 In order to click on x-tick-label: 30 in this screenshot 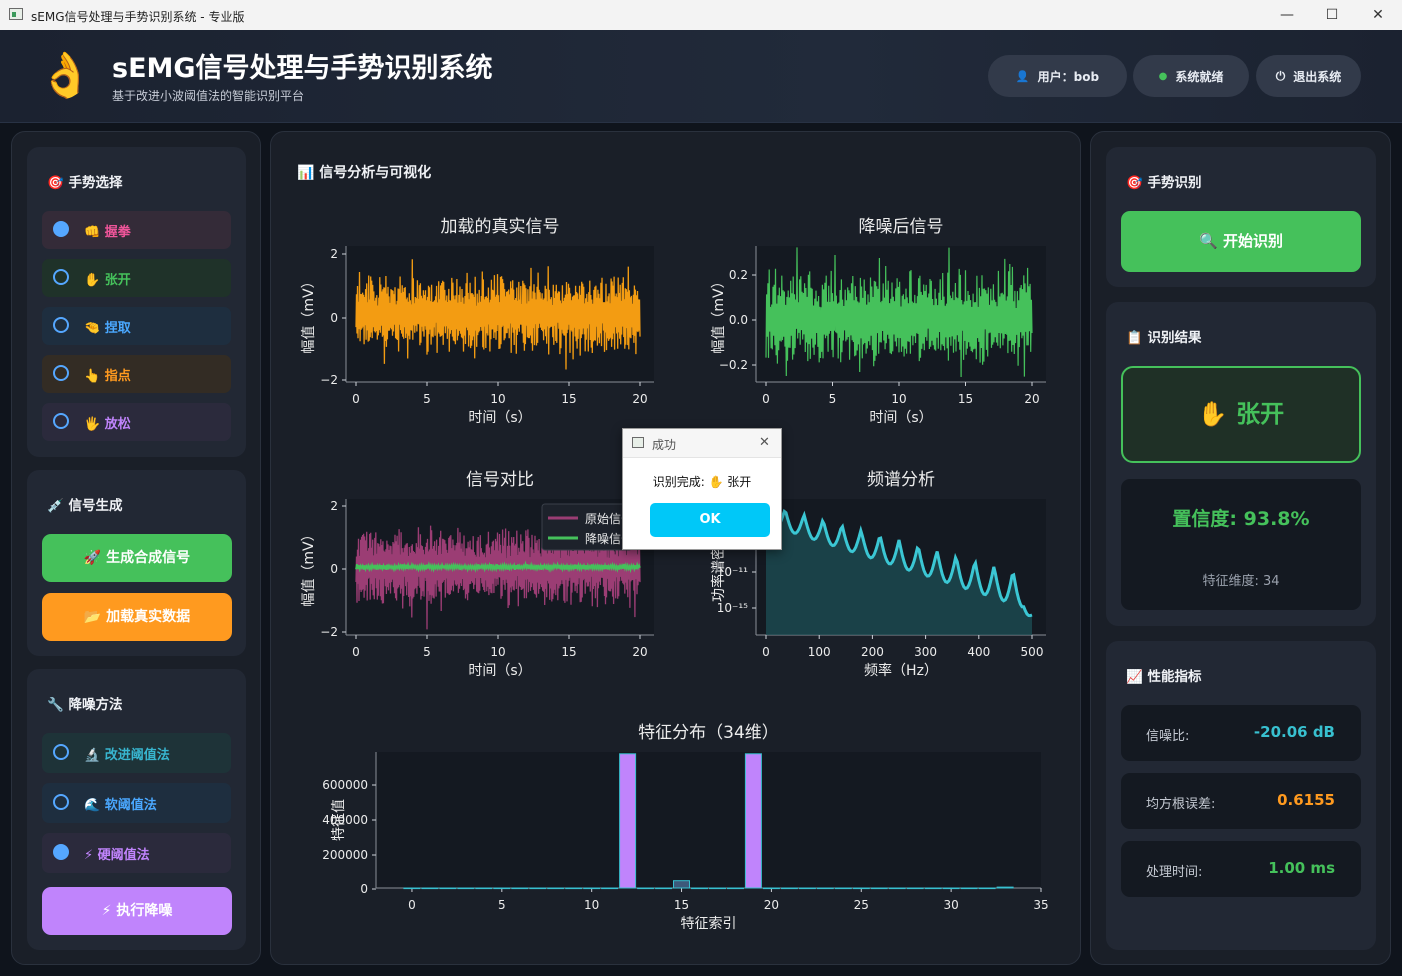, I will do `click(950, 905)`.